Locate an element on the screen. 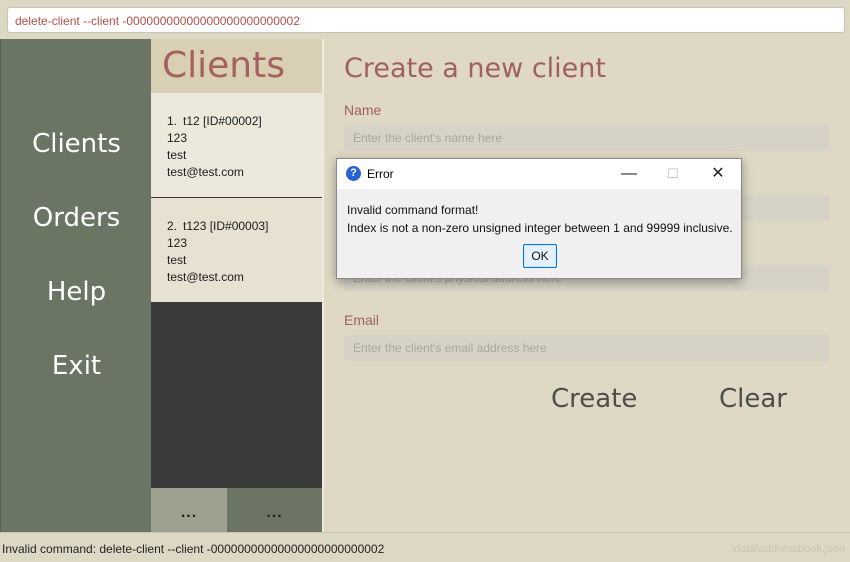  nav-orders: Orders is located at coordinates (76, 218).